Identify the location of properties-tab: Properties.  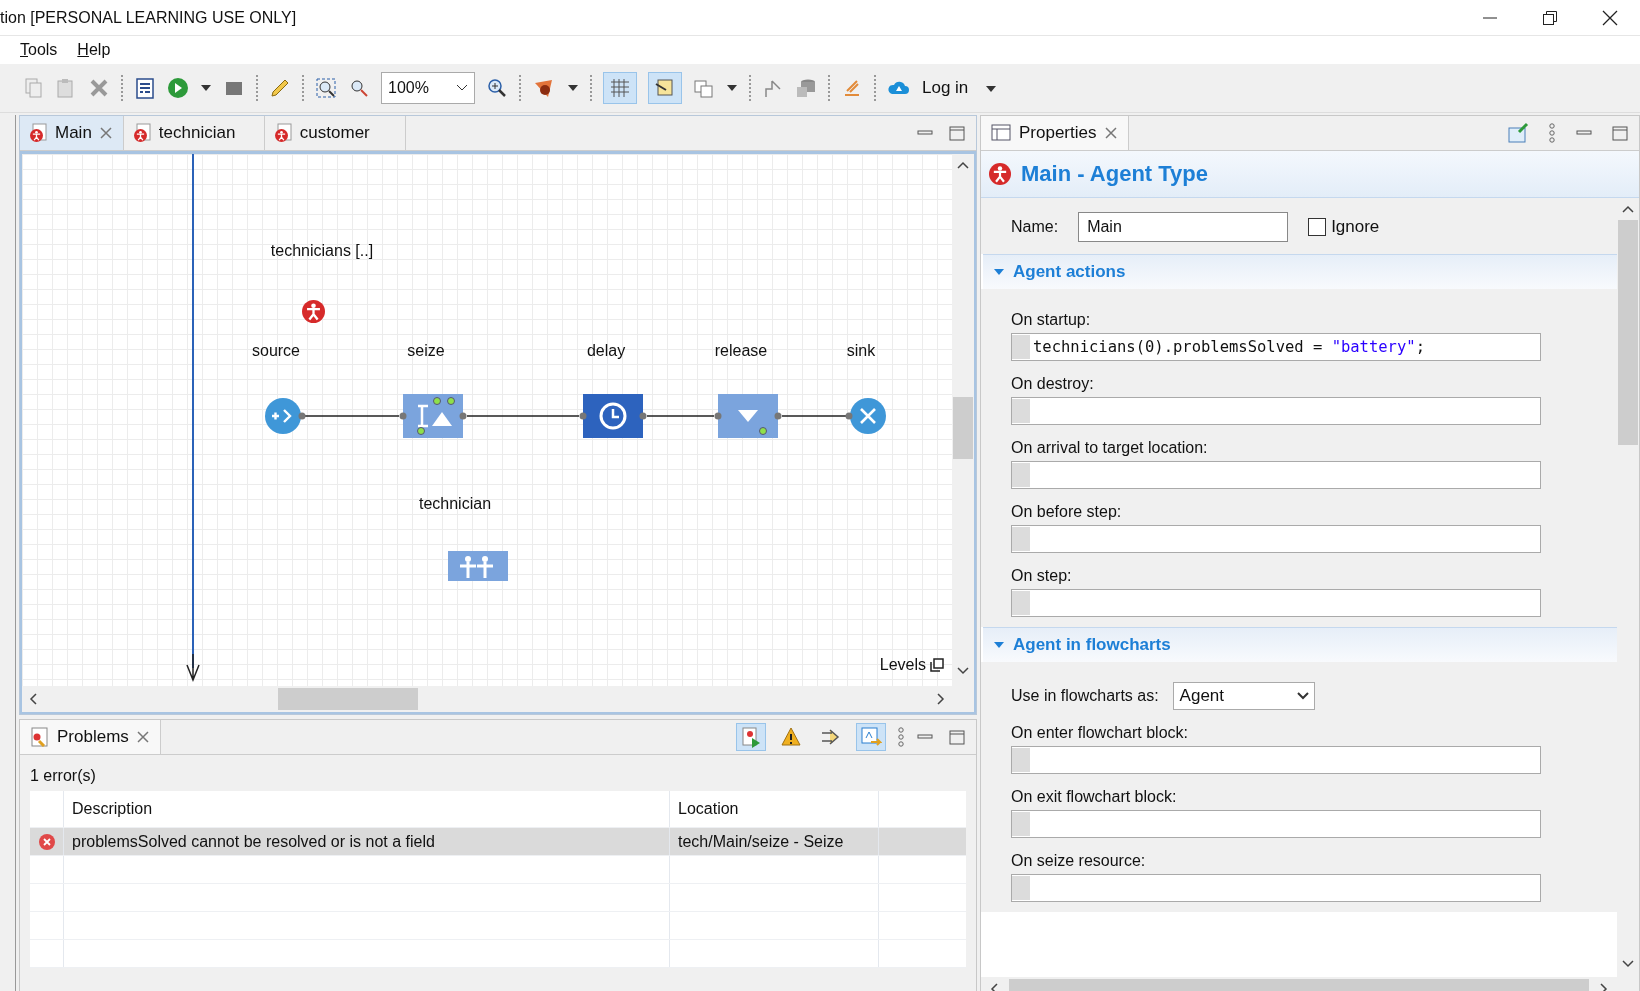
(1055, 133).